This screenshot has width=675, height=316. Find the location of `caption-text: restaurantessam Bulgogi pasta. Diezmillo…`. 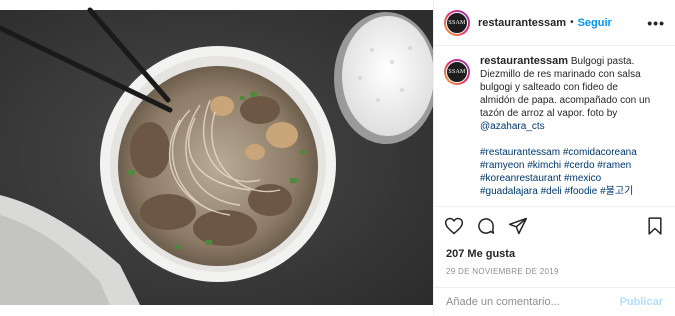

caption-text: restaurantessam Bulgogi pasta. Diezmillo… is located at coordinates (566, 130).